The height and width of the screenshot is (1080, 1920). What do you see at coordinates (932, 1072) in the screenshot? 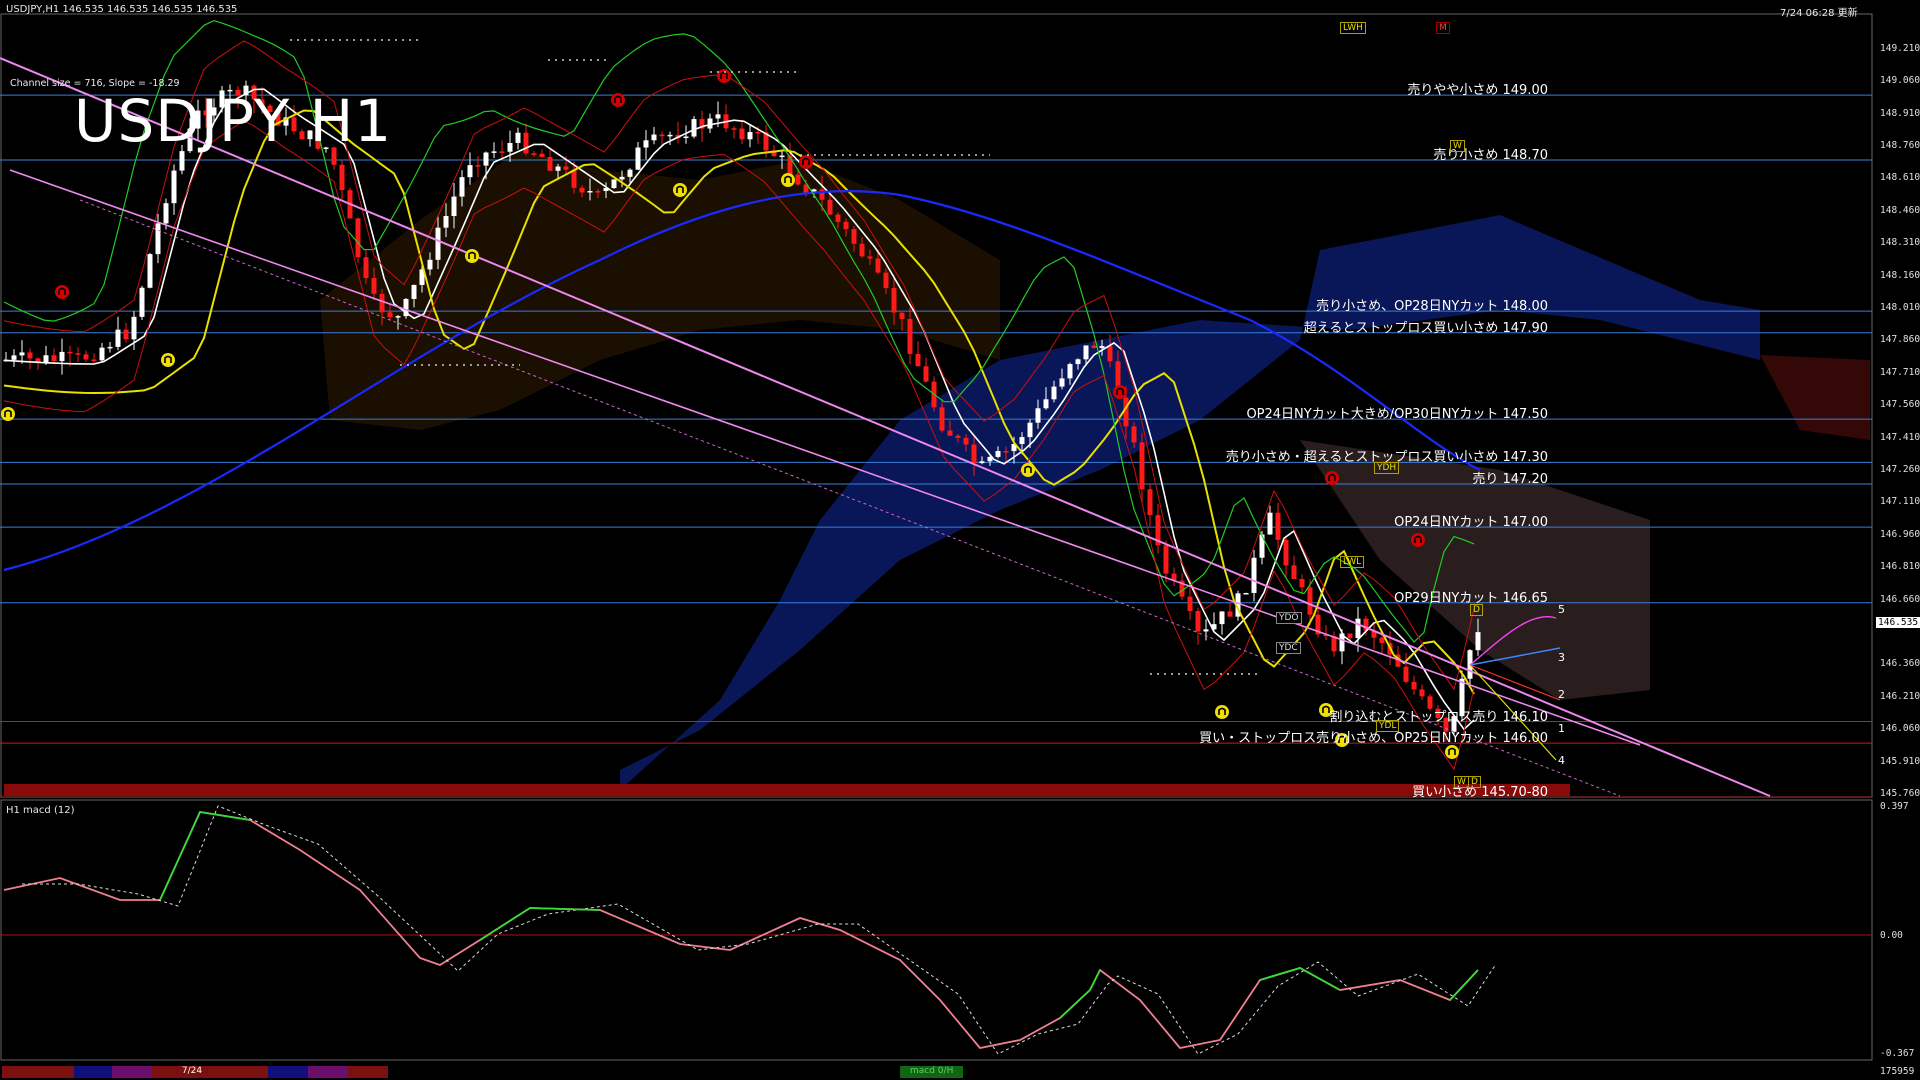
I see `macd-tab: macd 0/H` at bounding box center [932, 1072].